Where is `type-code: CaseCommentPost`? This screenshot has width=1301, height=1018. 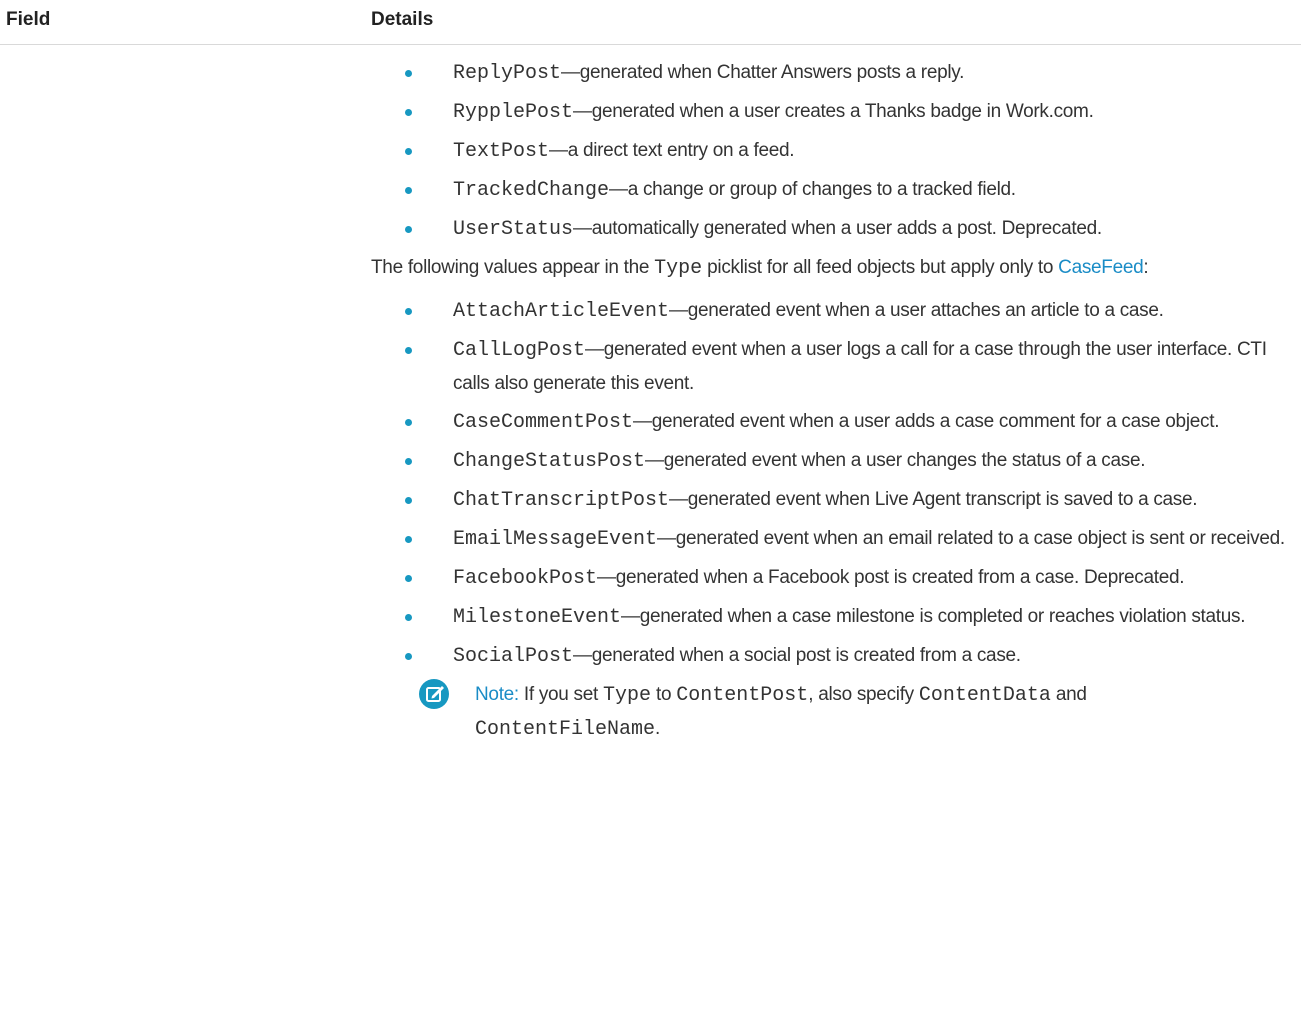 type-code: CaseCommentPost is located at coordinates (543, 422).